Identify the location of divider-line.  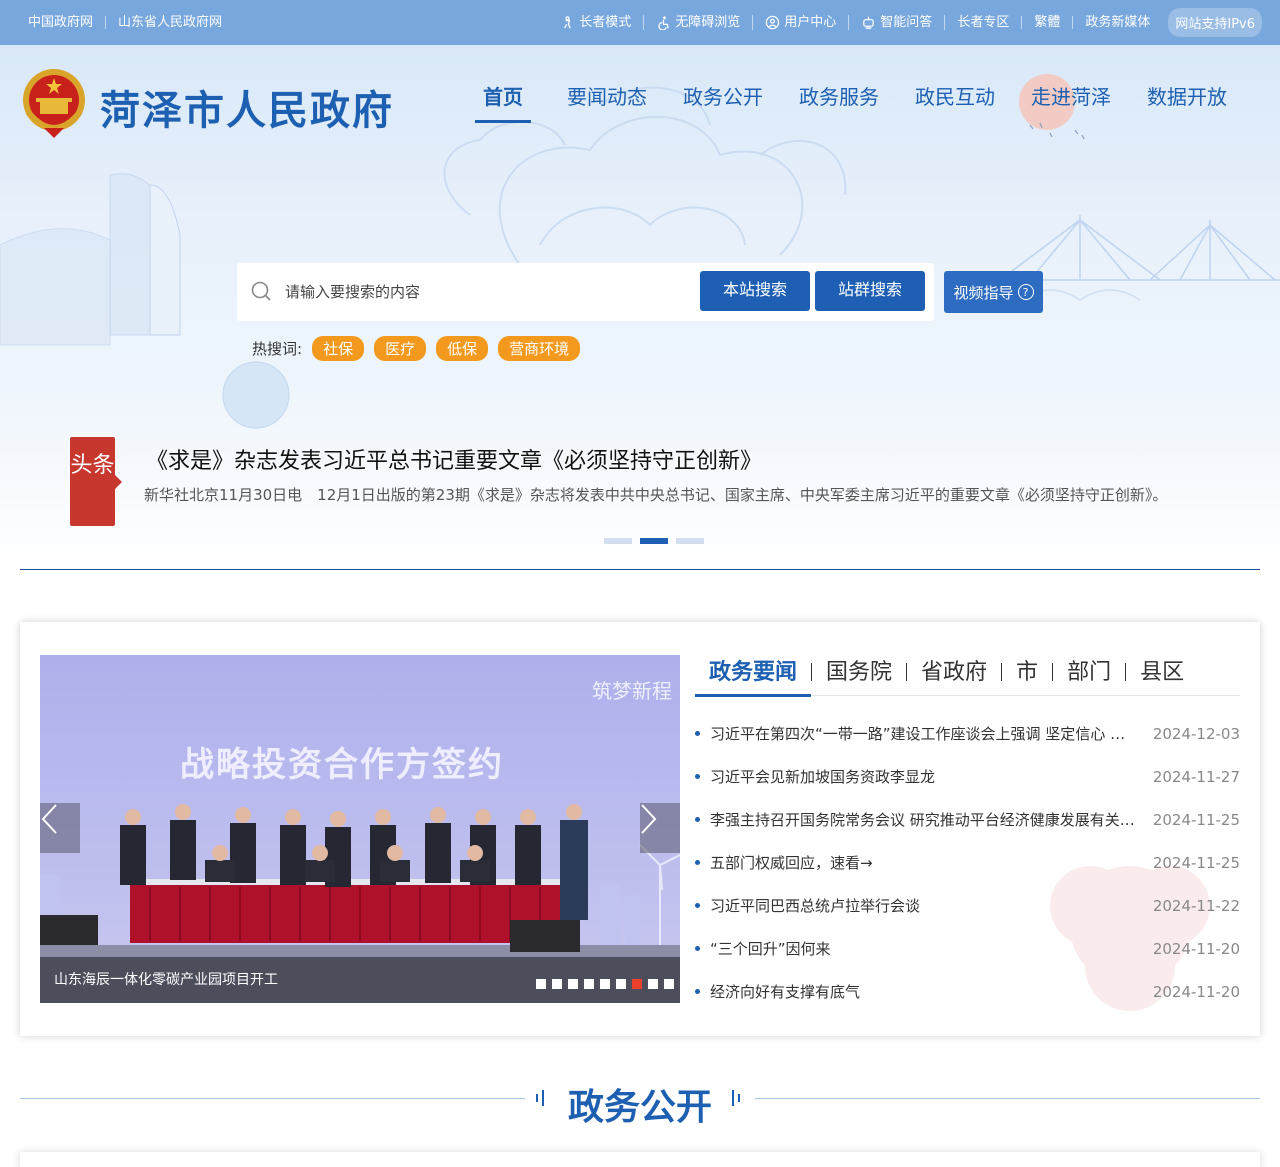
(1007, 1098).